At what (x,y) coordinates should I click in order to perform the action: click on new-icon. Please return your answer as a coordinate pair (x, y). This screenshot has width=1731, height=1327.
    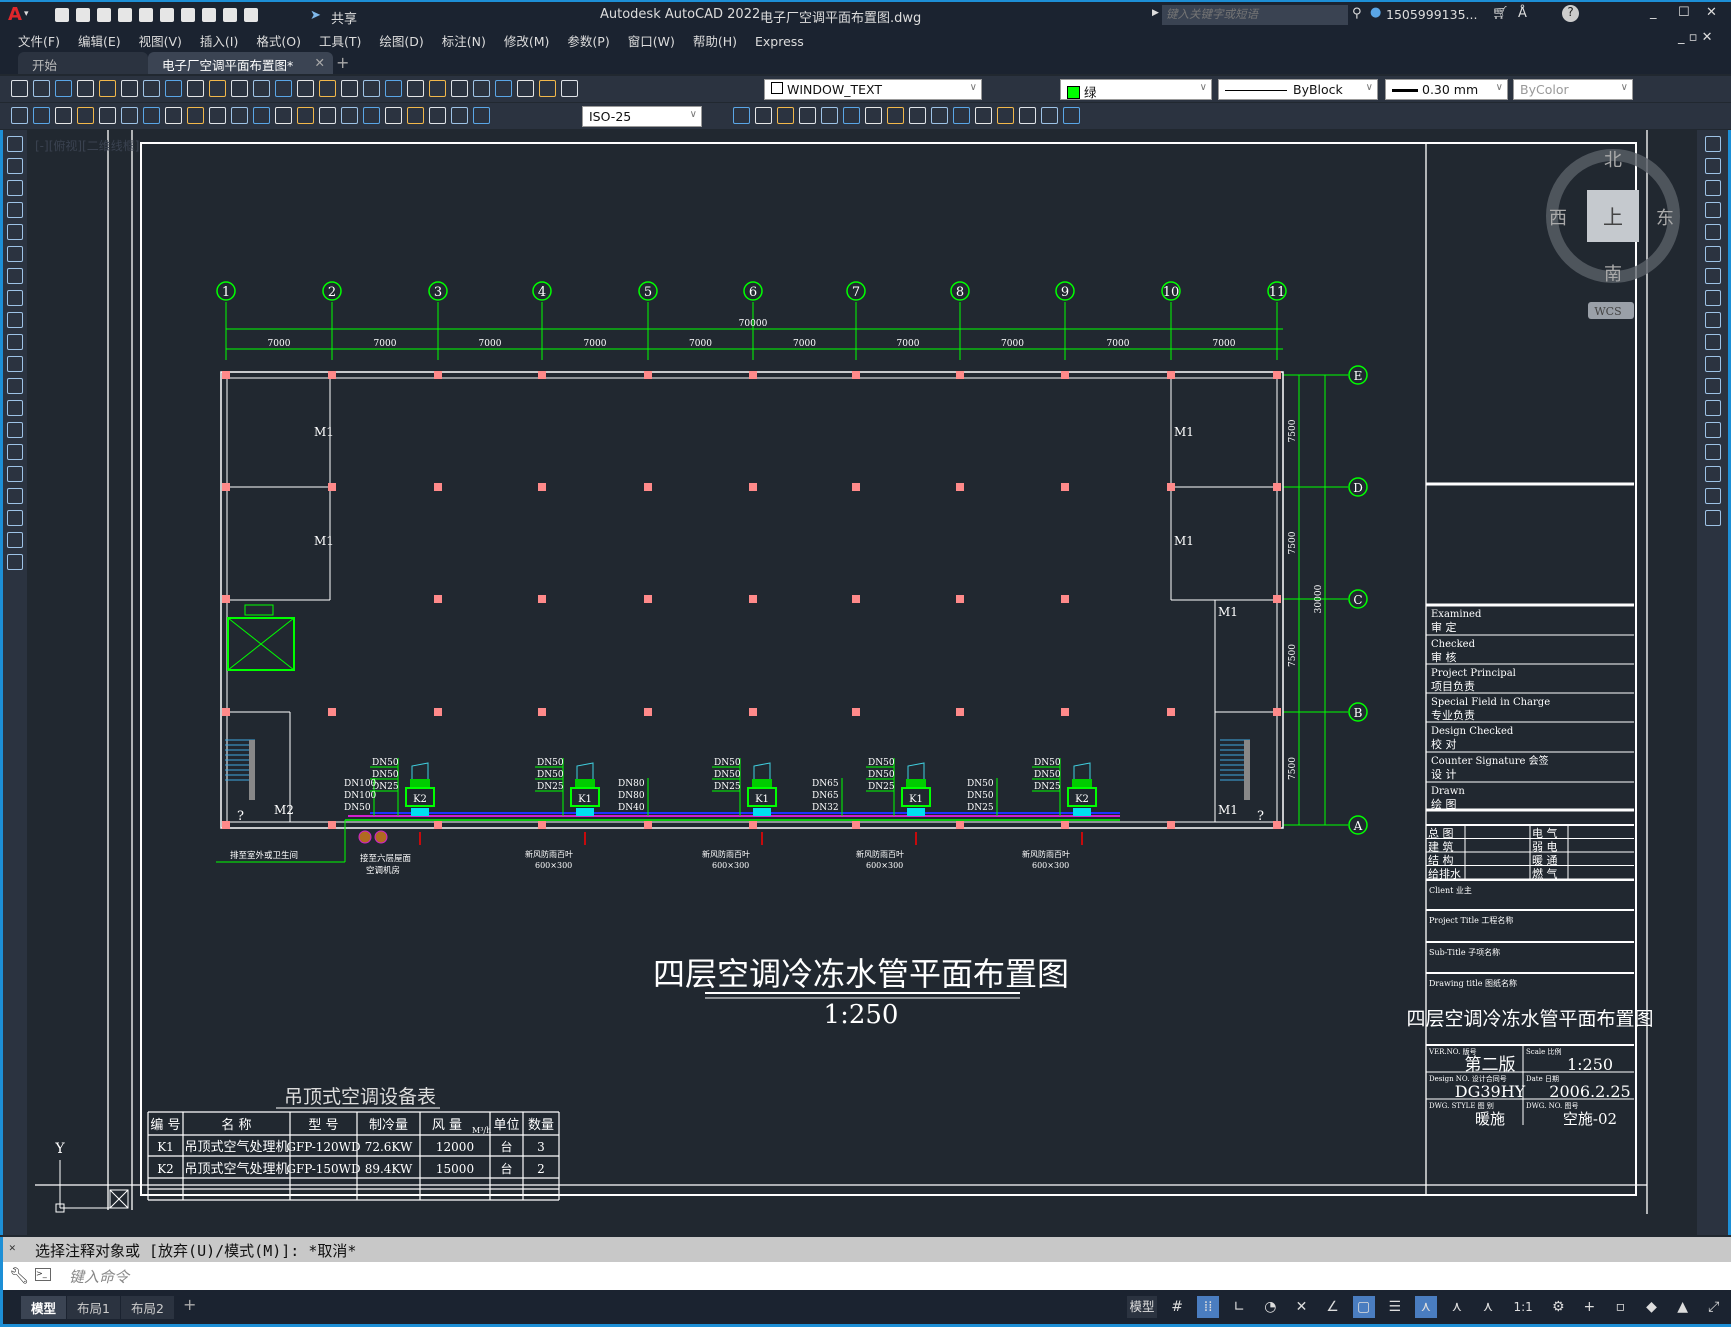
    Looking at the image, I should click on (19, 88).